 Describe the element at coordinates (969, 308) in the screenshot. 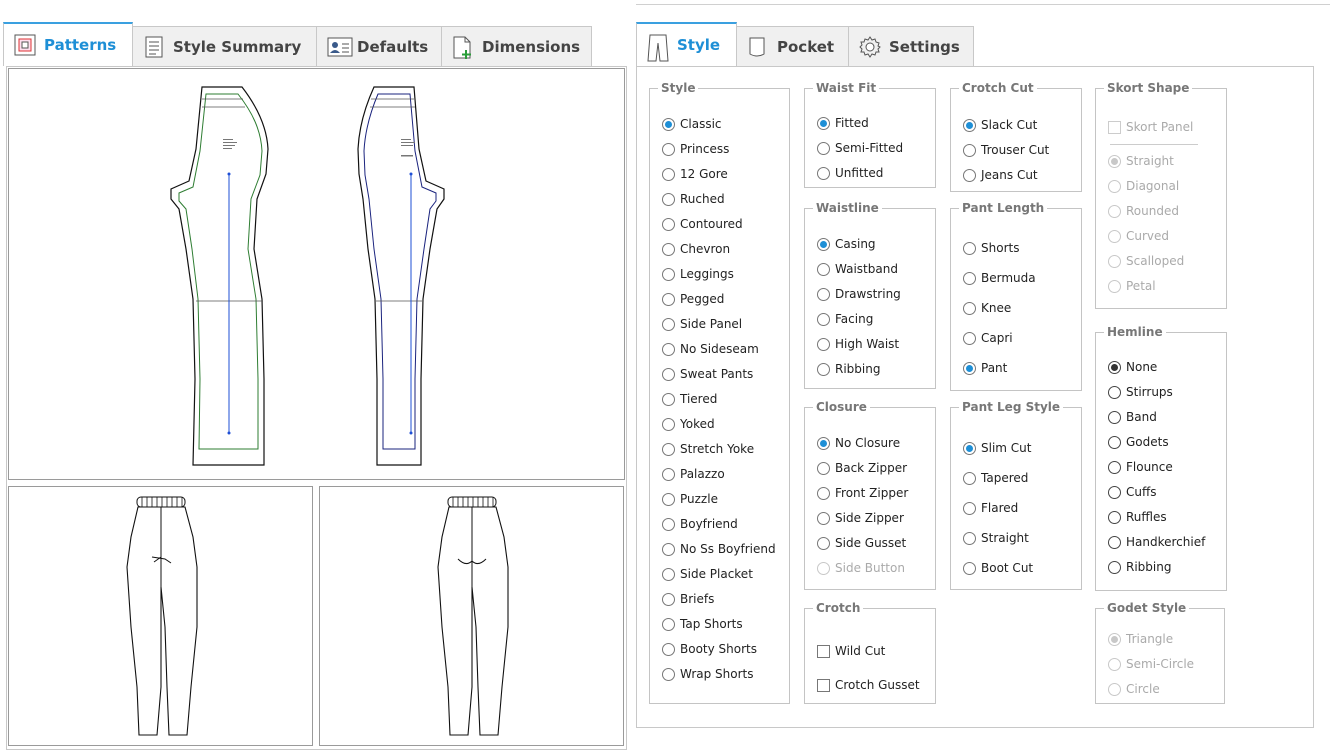

I see `pant-length-radio-knee` at that location.